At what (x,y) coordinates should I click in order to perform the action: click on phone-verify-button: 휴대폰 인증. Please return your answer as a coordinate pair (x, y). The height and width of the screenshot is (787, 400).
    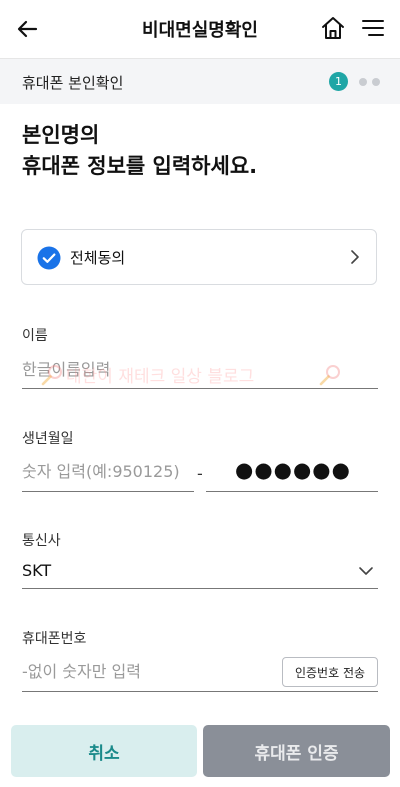
    Looking at the image, I should click on (296, 751).